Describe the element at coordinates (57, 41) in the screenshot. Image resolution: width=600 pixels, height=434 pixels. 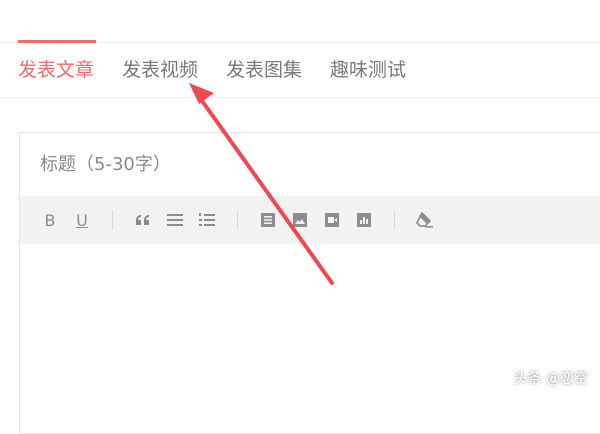
I see `active-tab-indicator` at that location.